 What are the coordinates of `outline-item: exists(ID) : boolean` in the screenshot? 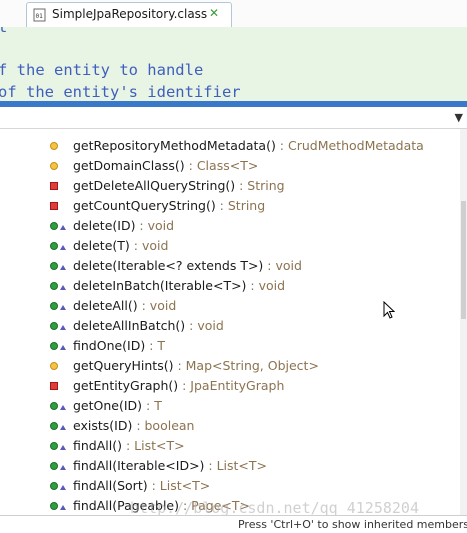 It's located at (230, 427).